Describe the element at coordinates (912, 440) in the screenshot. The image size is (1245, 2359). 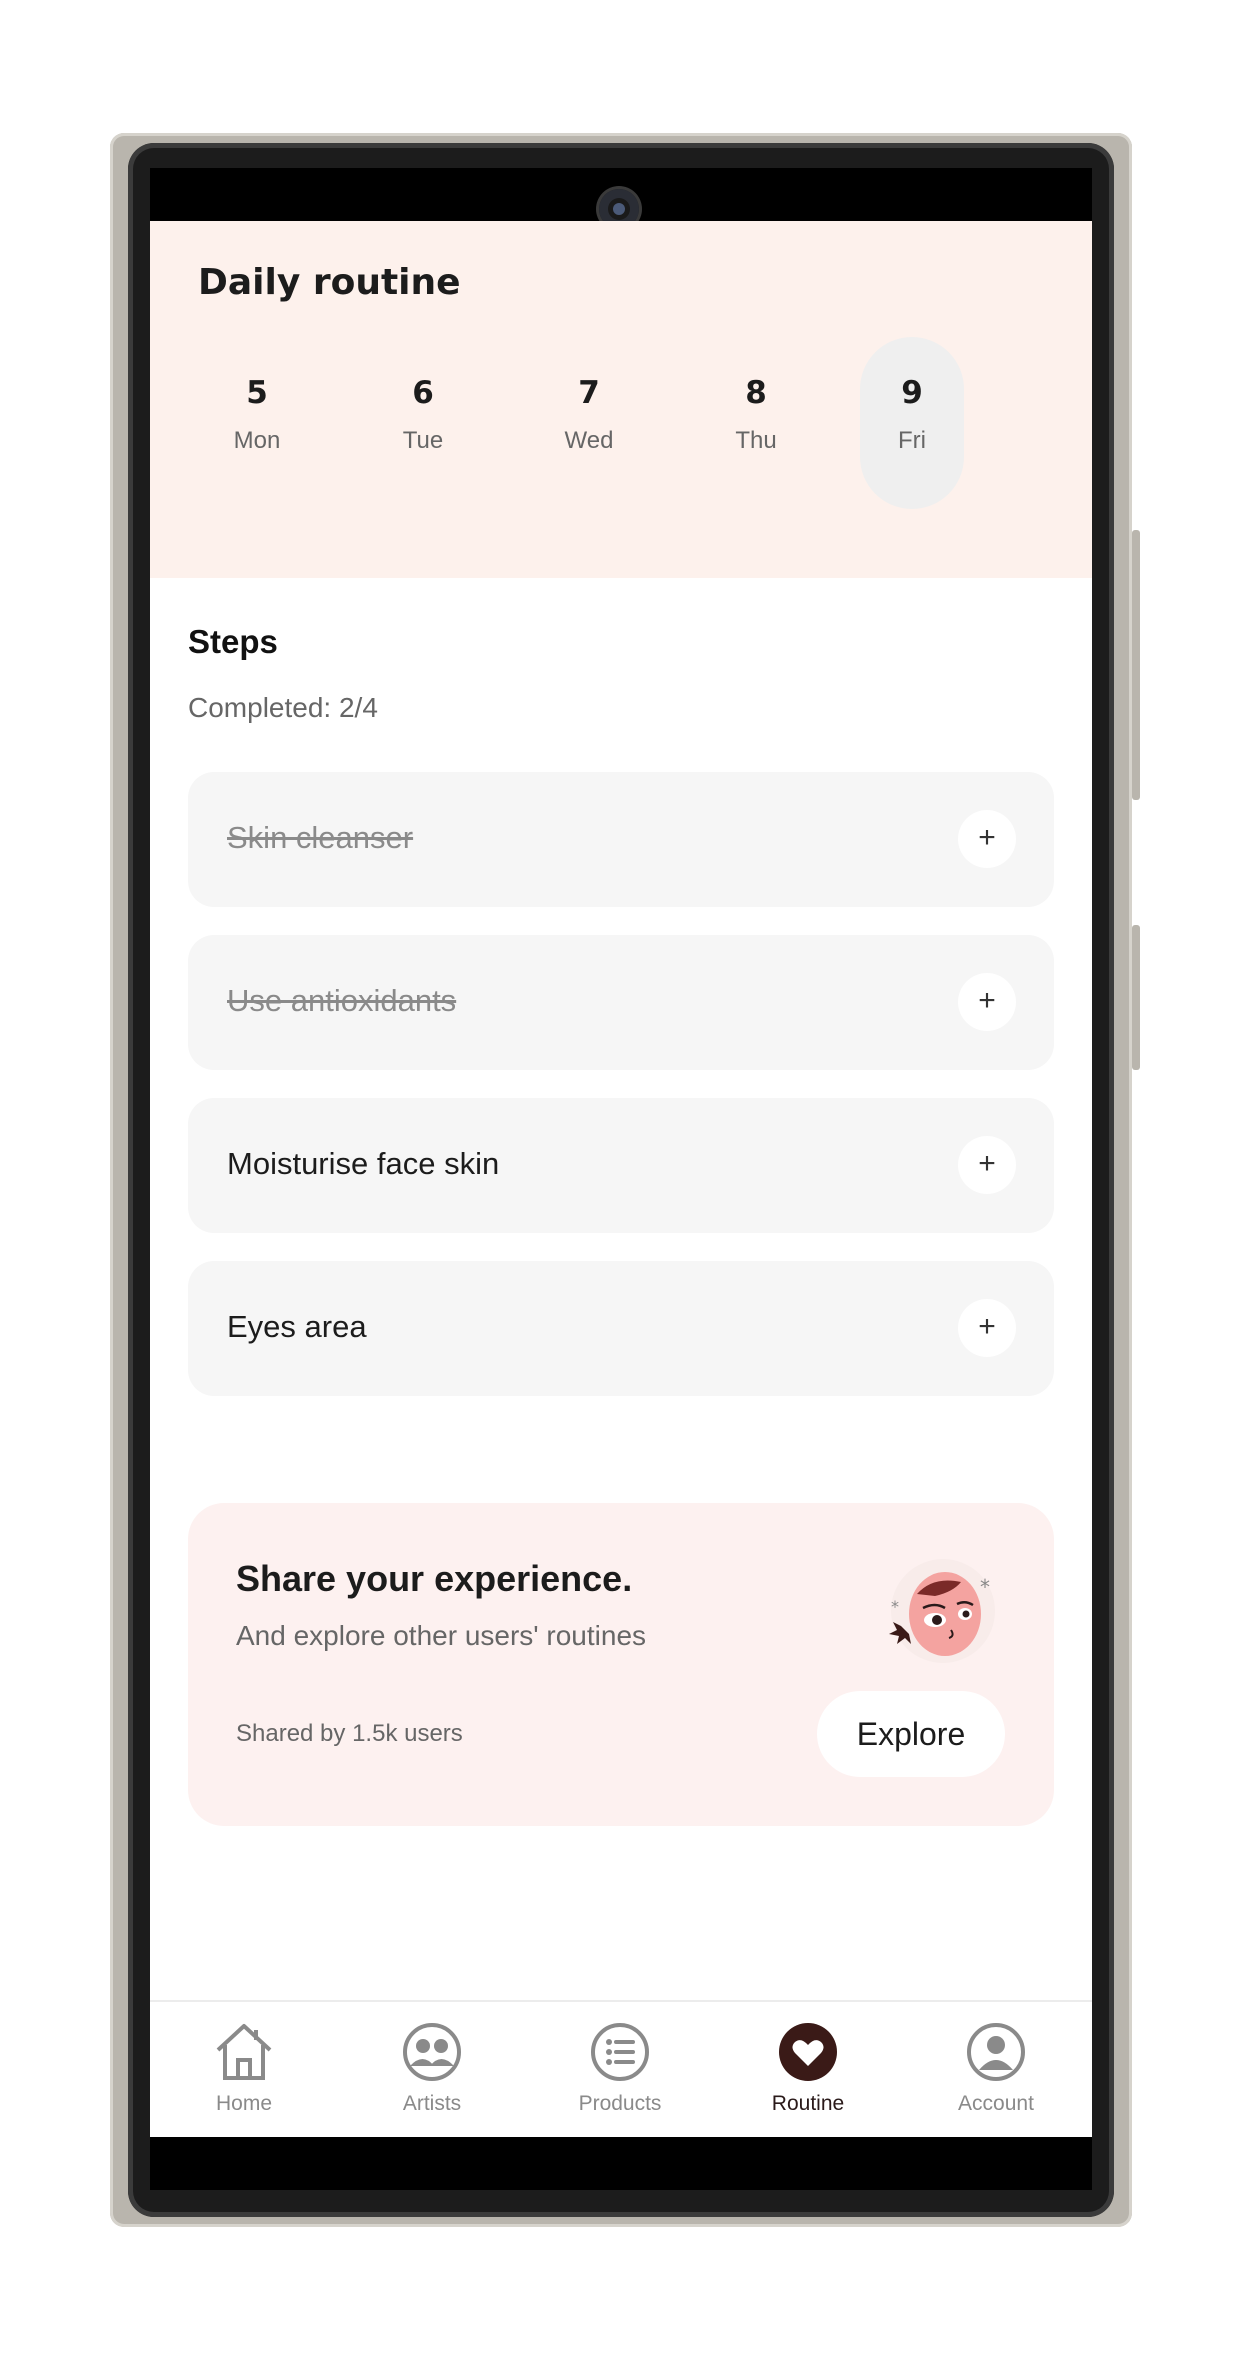
I see `day-name: Fri` at that location.